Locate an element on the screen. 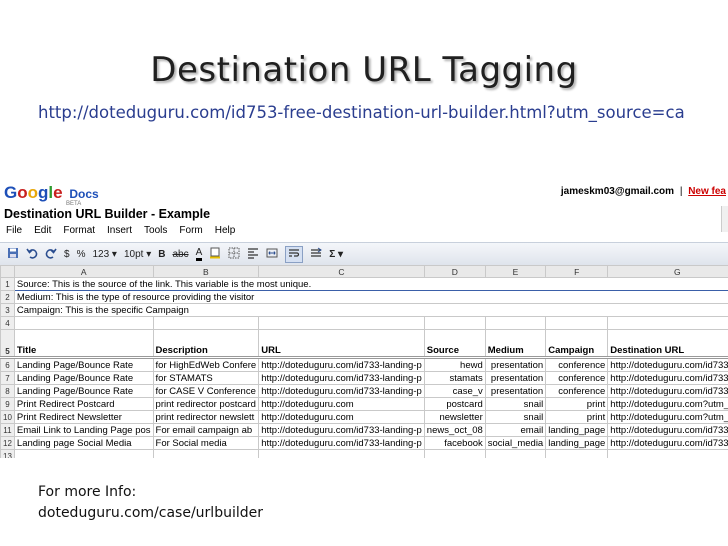 The width and height of the screenshot is (728, 546). menu-help: Help is located at coordinates (225, 233).